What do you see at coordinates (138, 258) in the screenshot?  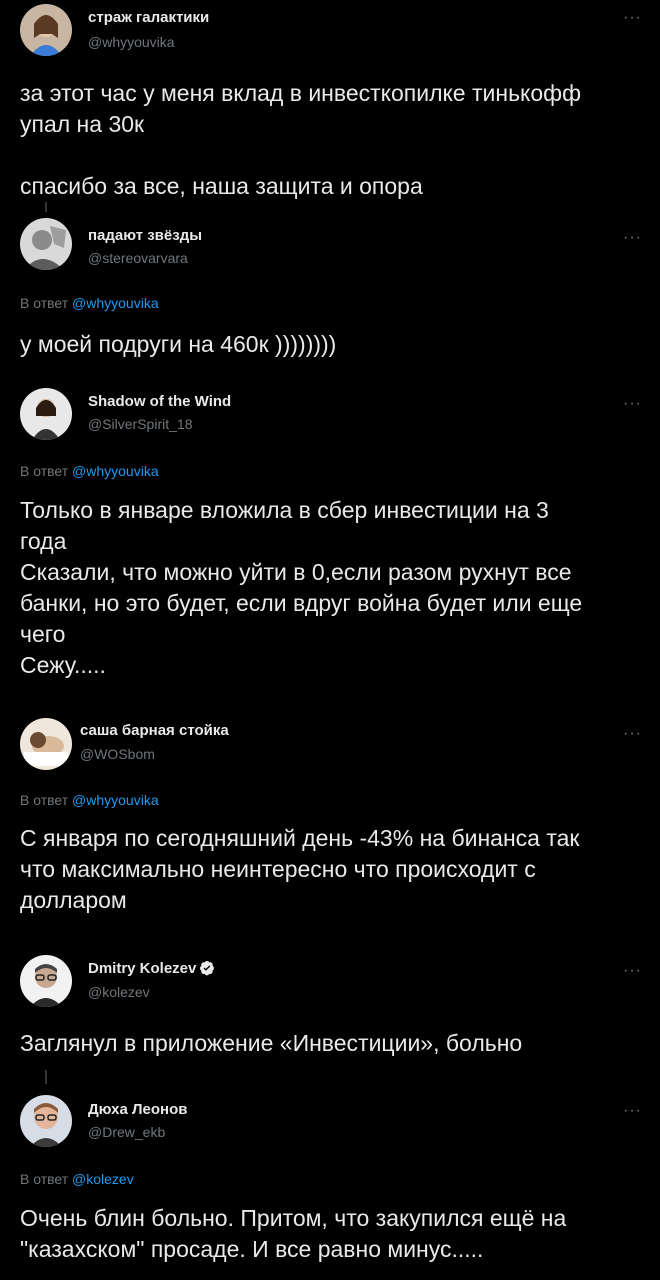 I see `author-handle: @stereovarvara` at bounding box center [138, 258].